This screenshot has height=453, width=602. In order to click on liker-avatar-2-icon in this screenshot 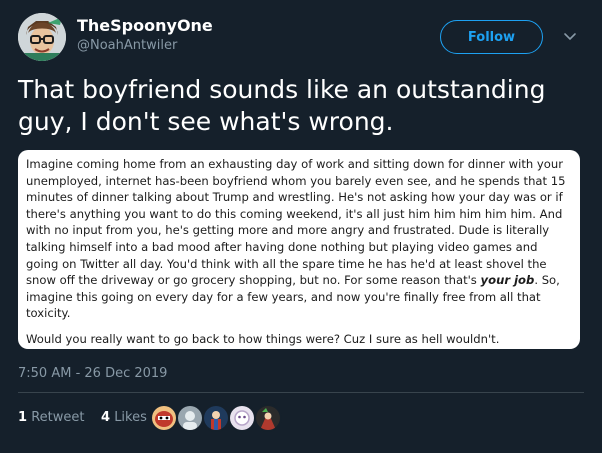, I will do `click(190, 418)`.